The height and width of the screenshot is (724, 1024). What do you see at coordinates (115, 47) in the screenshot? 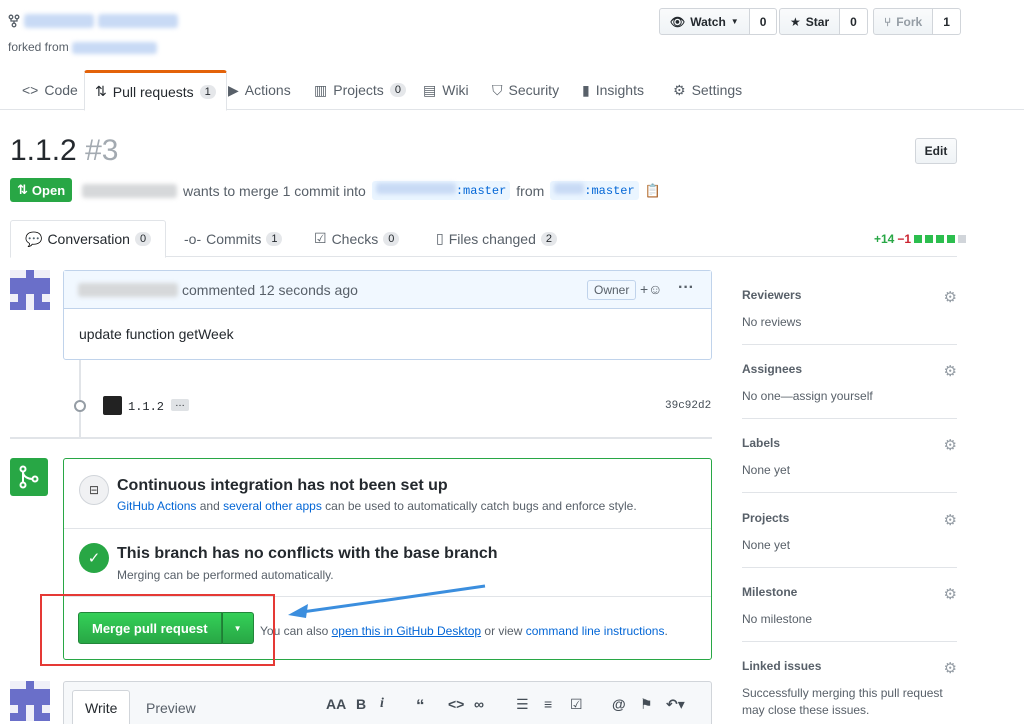
I see `forked-source-redacted` at bounding box center [115, 47].